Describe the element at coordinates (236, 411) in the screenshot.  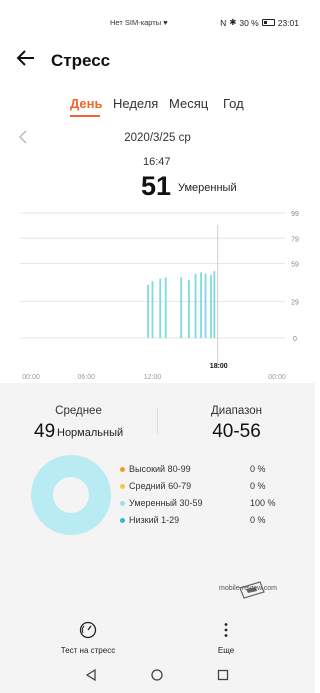
I see `range-title: Диапазон` at that location.